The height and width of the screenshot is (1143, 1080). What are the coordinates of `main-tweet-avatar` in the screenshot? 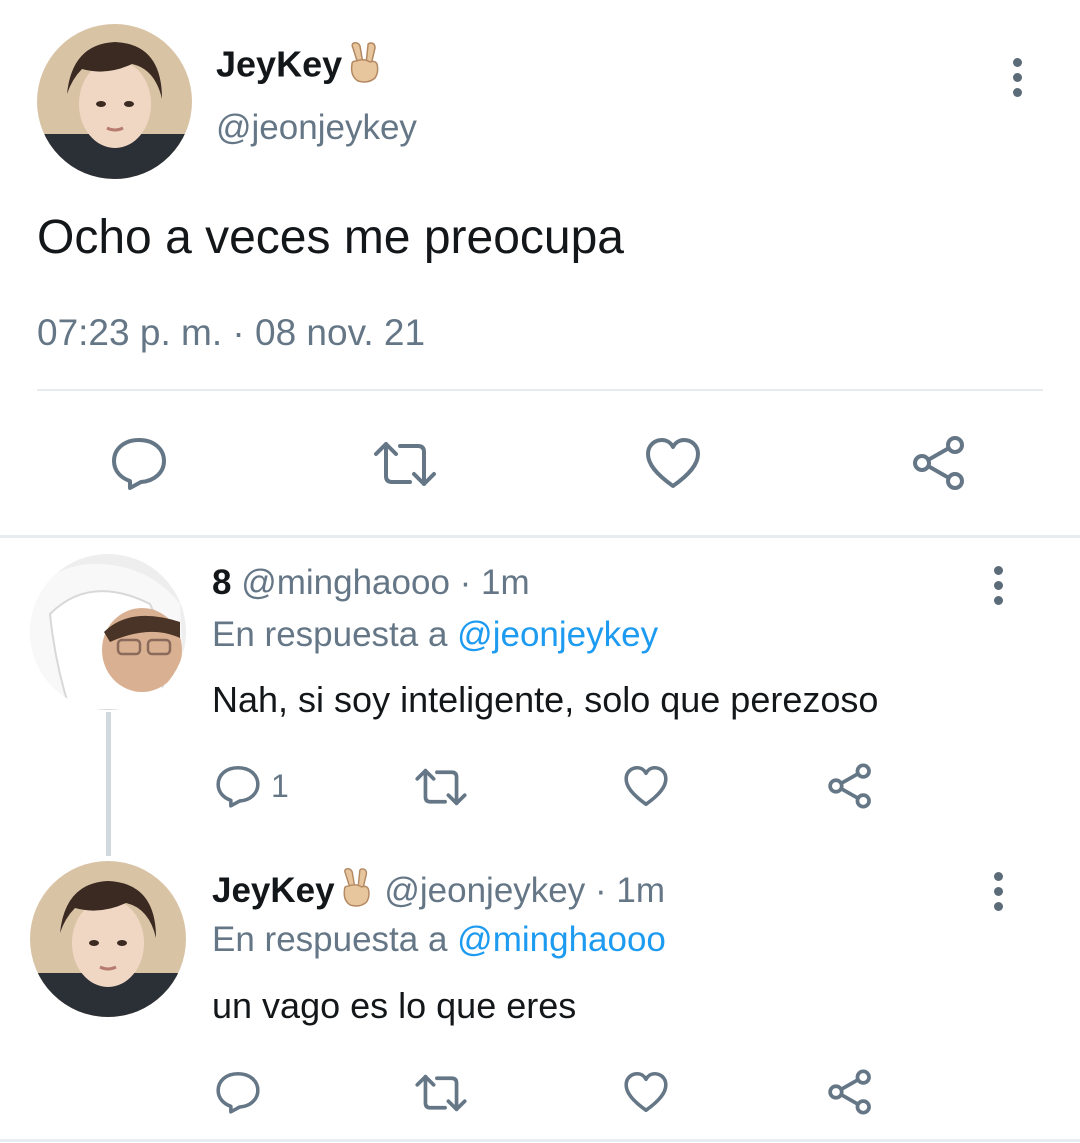 It's located at (114, 101).